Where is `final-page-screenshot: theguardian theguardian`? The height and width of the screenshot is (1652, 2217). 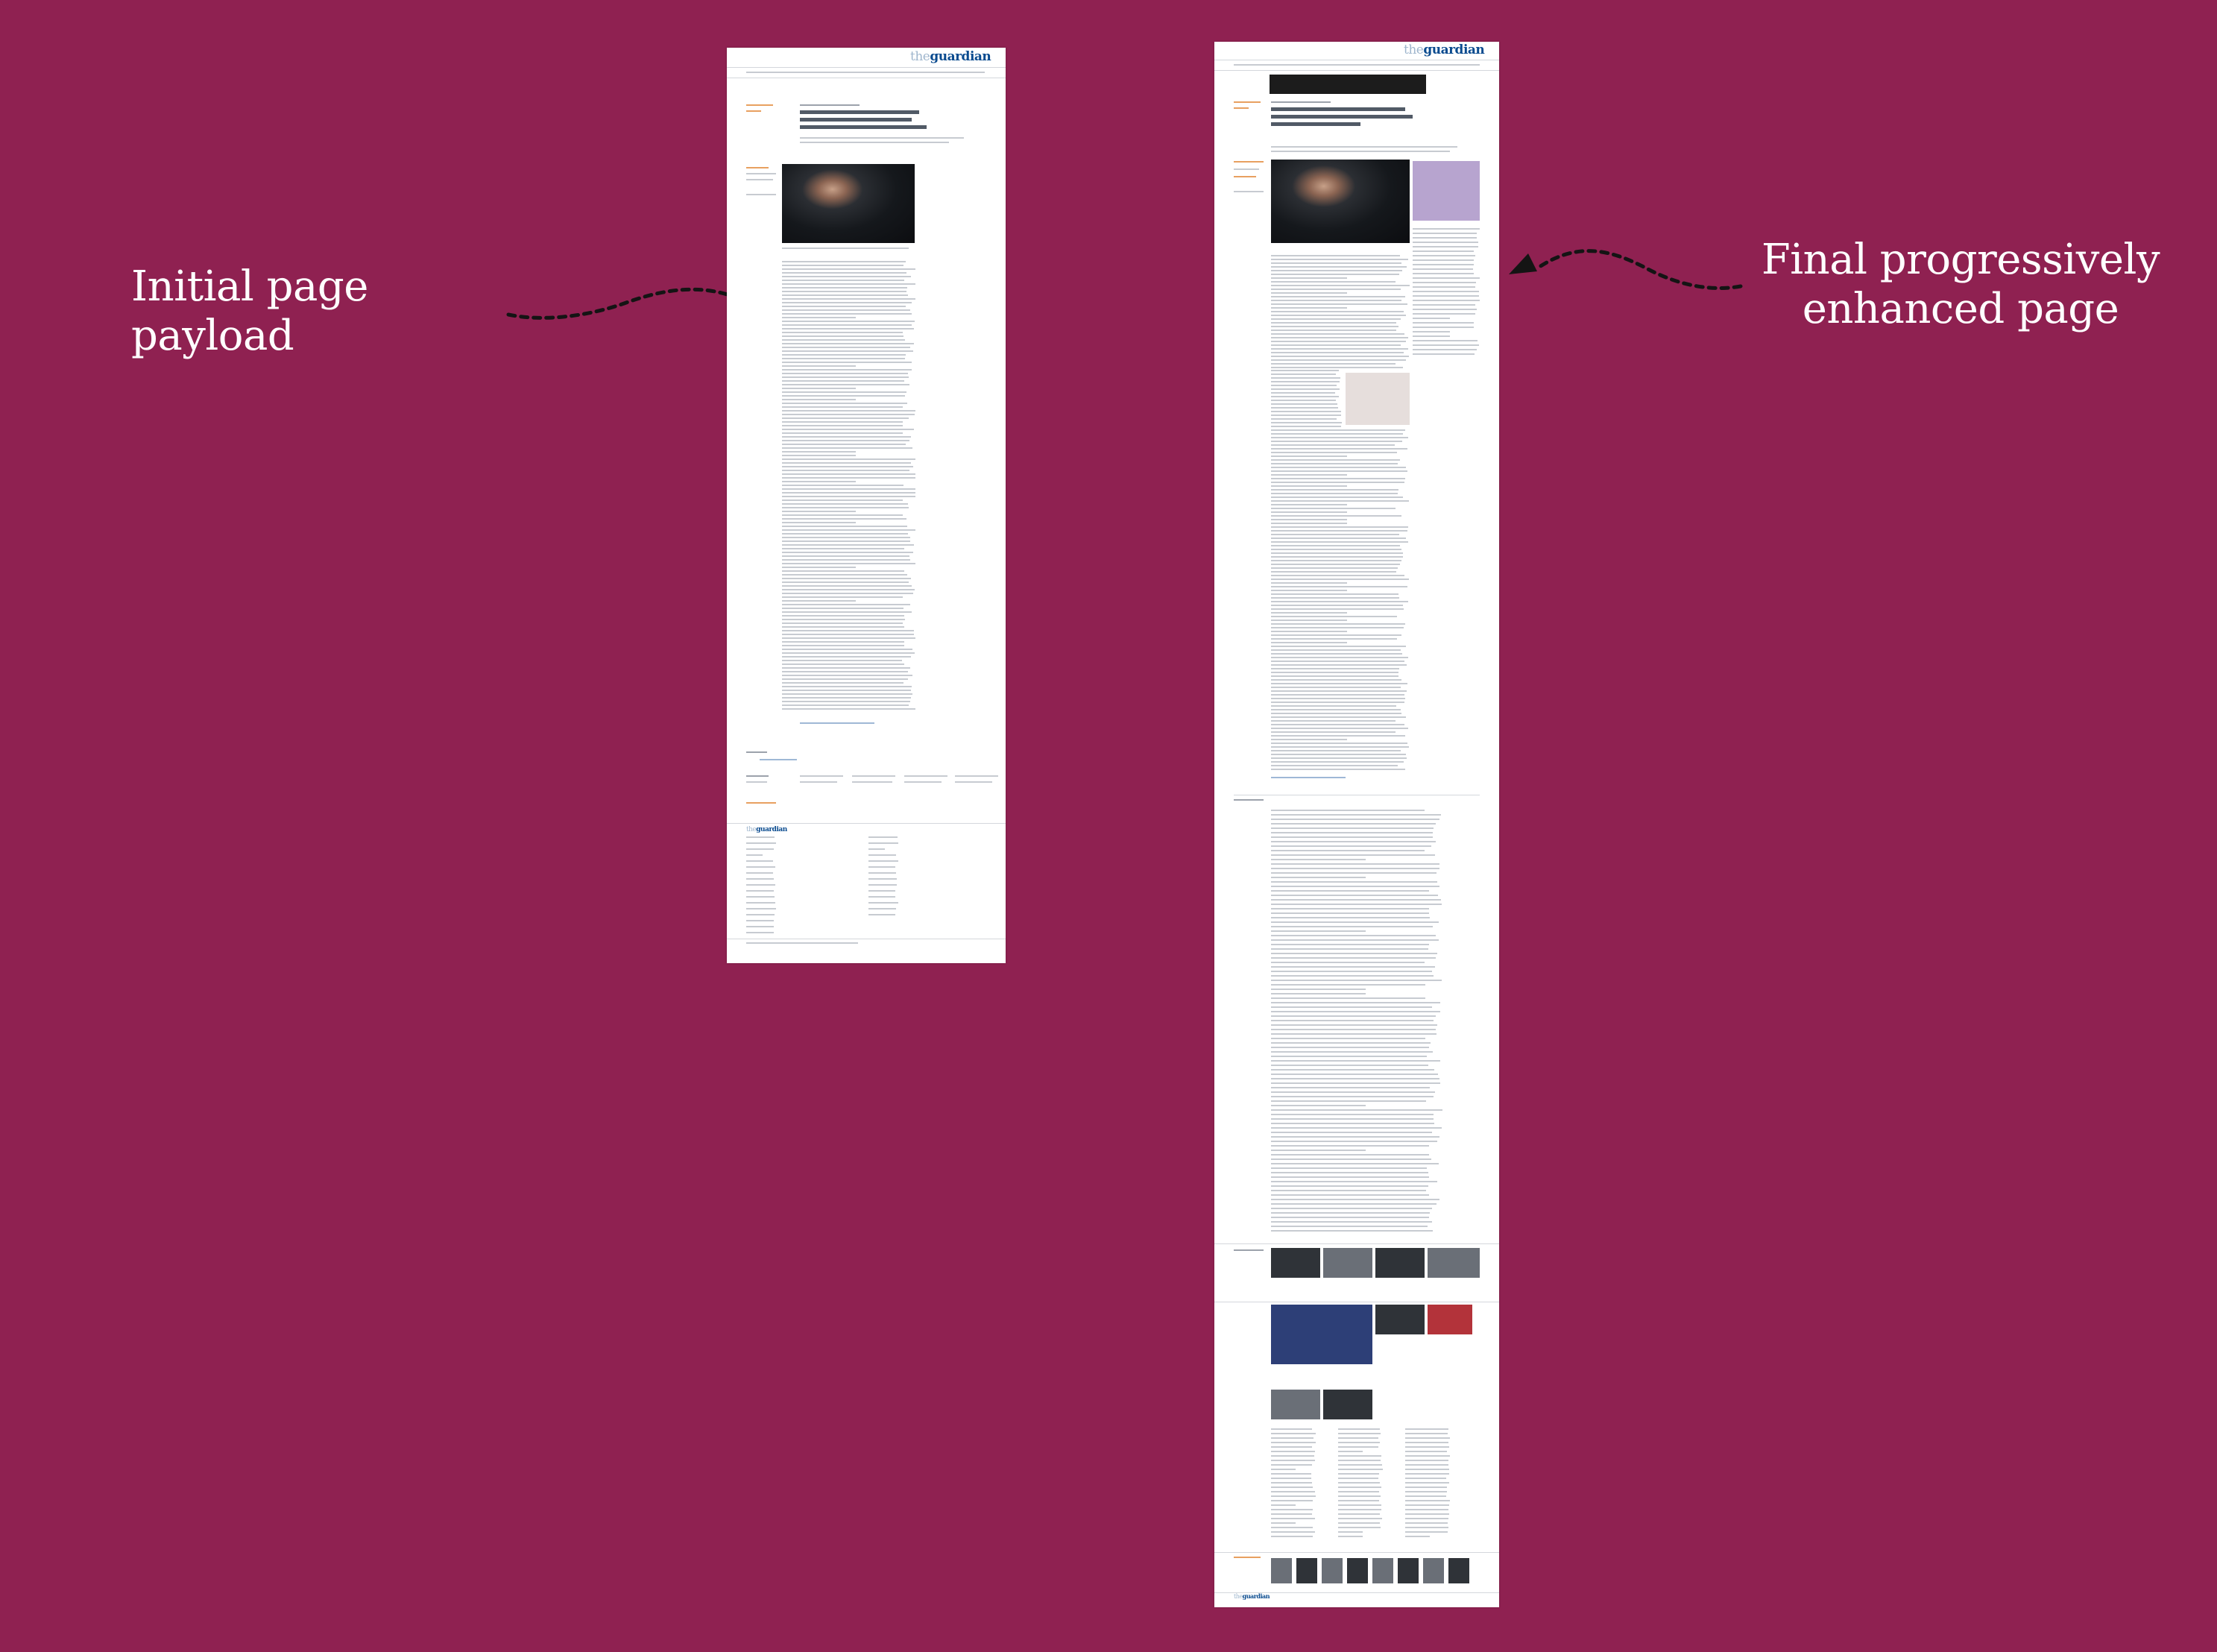 final-page-screenshot: theguardian theguardian is located at coordinates (1357, 824).